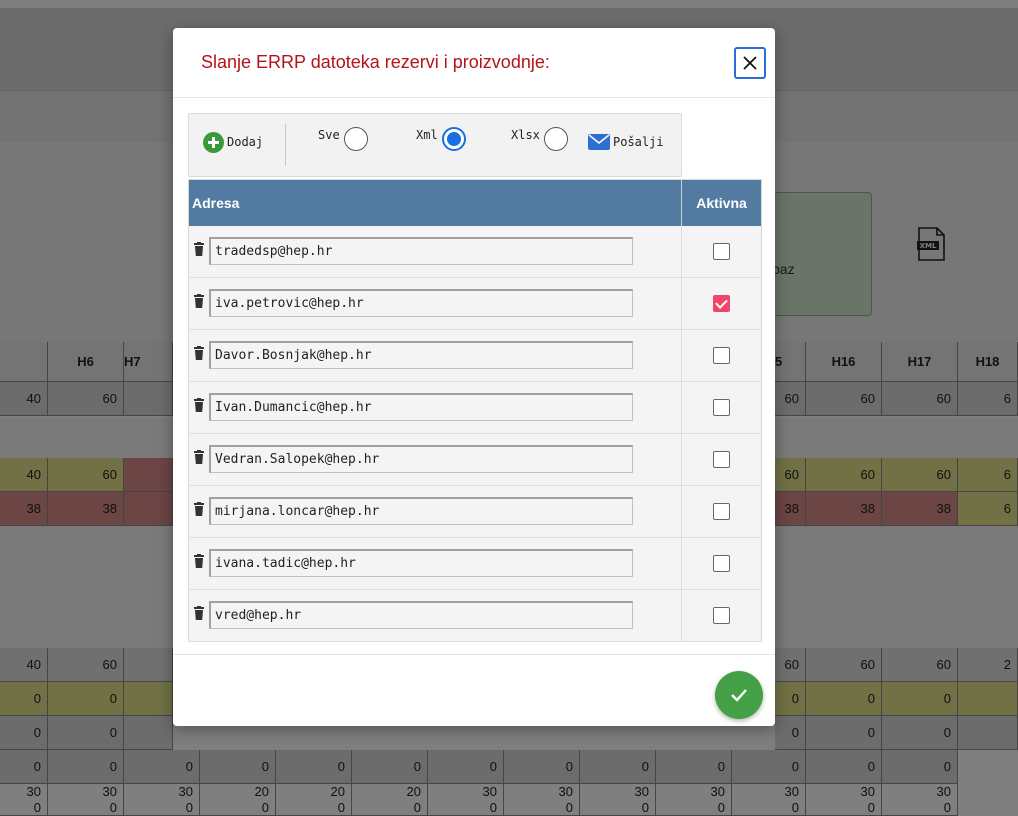  I want to click on radio-xml: Xml, so click(441, 139).